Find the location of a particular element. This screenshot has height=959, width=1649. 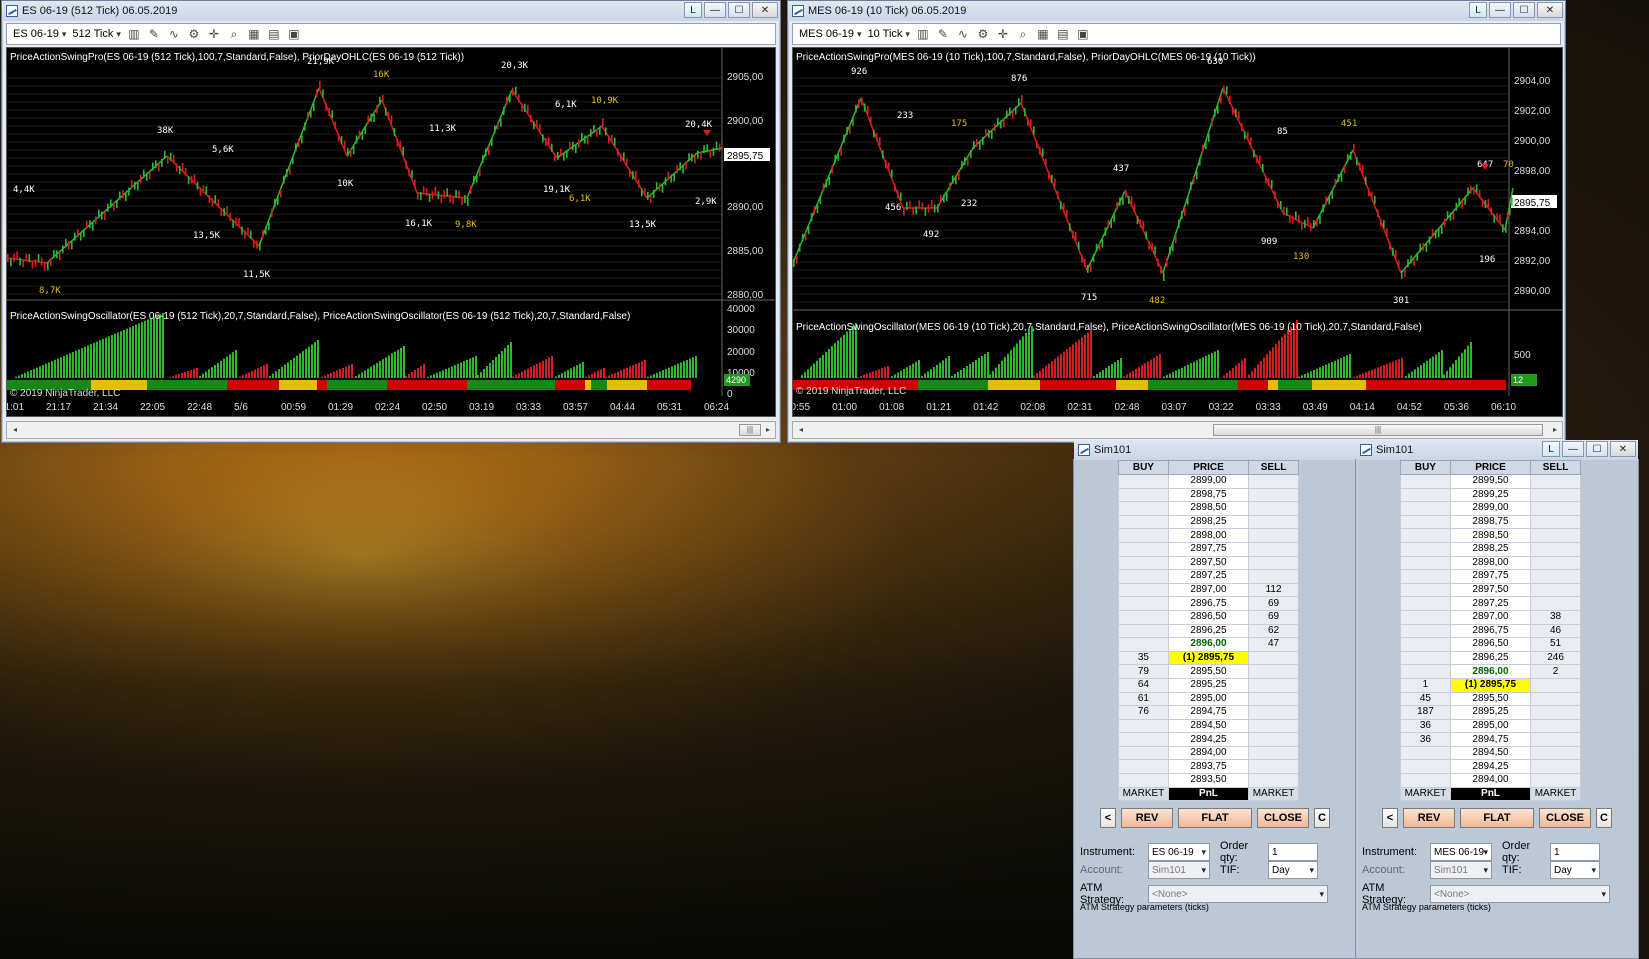

chart-window-titlebar: ES 06-19 (512 Tick) 06.05.2019 L — ☐ ✕ is located at coordinates (391, 11).